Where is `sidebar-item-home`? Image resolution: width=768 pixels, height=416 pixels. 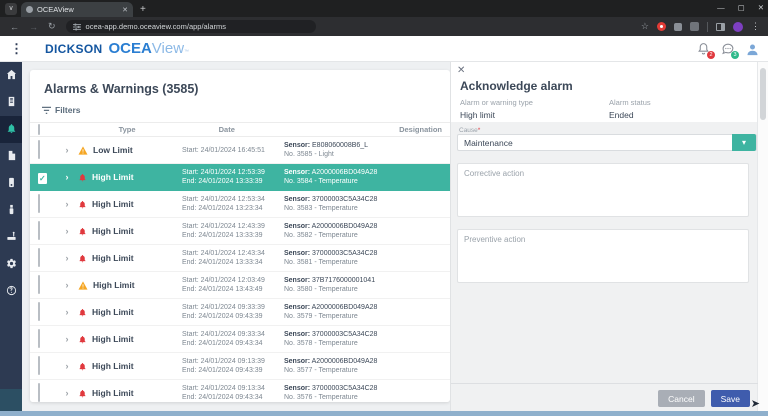 sidebar-item-home is located at coordinates (11, 75).